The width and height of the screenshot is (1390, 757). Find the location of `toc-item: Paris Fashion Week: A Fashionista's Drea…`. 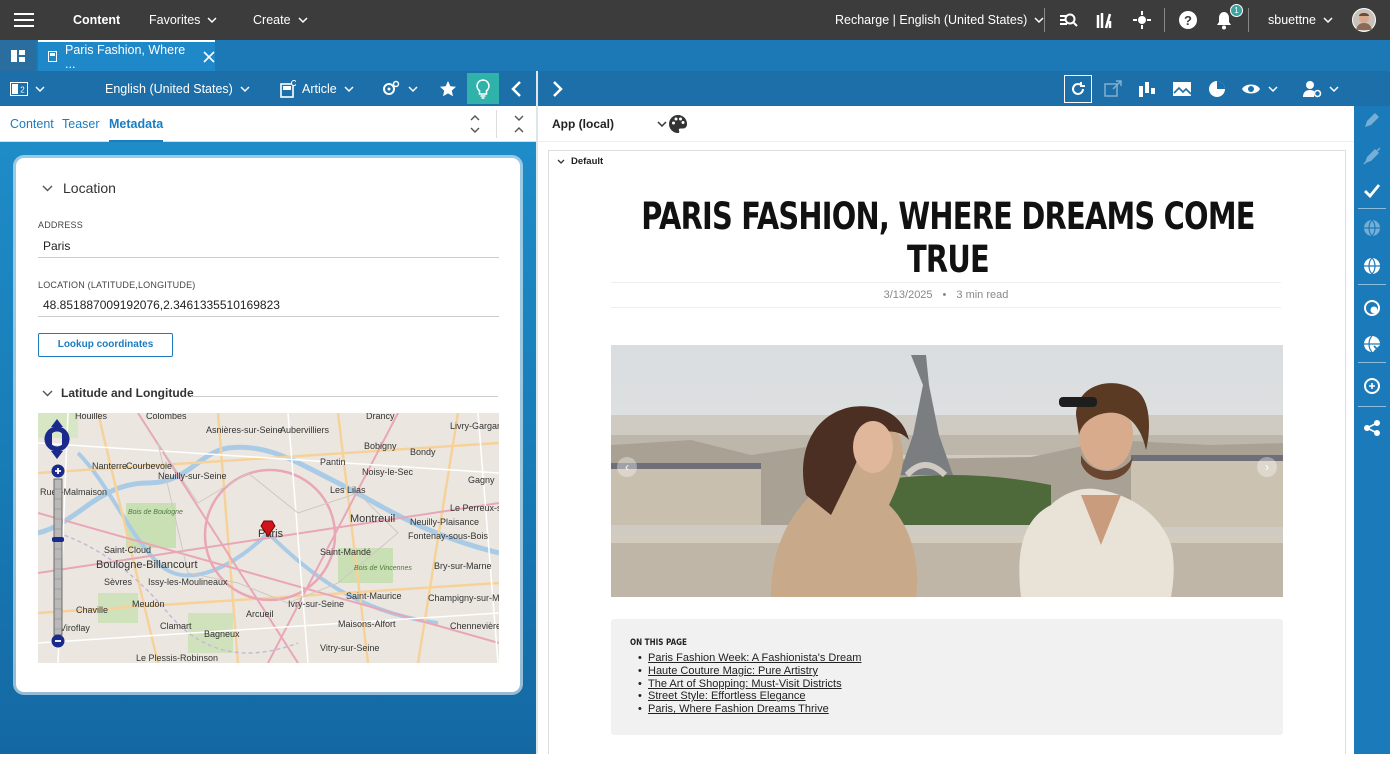

toc-item: Paris Fashion Week: A Fashionista's Drea… is located at coordinates (749, 658).